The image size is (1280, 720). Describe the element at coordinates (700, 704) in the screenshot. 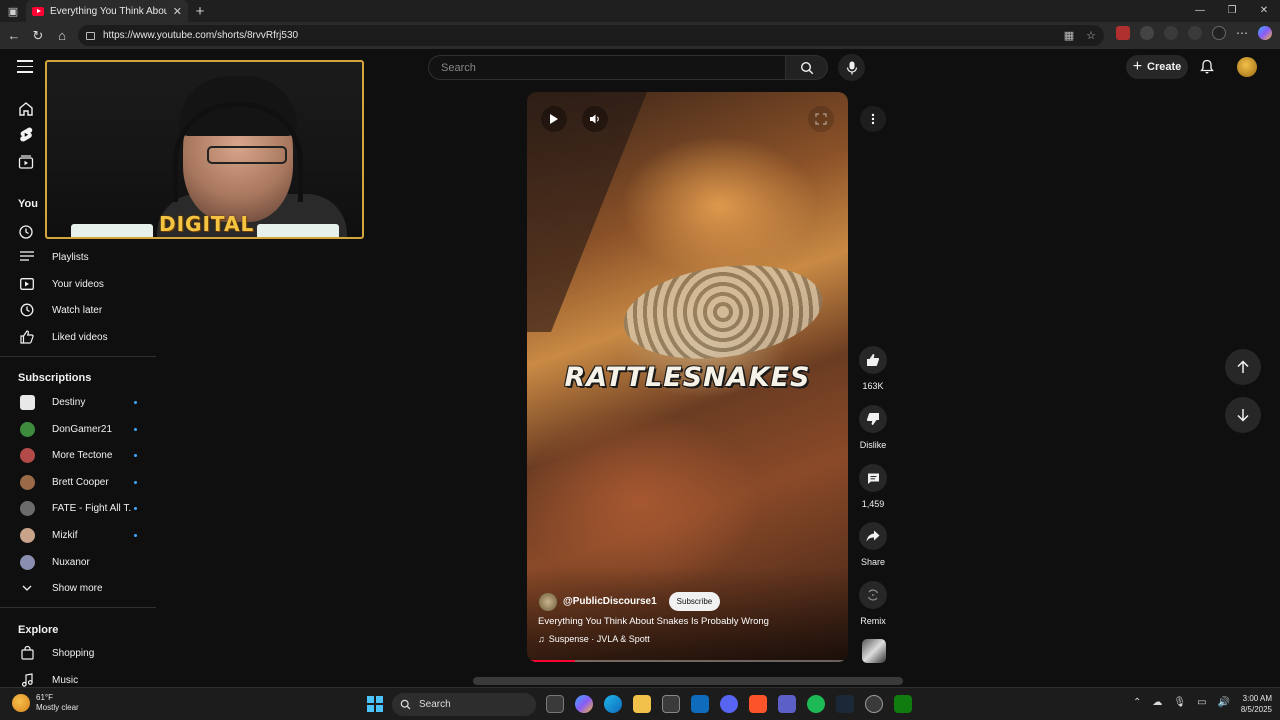

I see `outlook-icon` at that location.